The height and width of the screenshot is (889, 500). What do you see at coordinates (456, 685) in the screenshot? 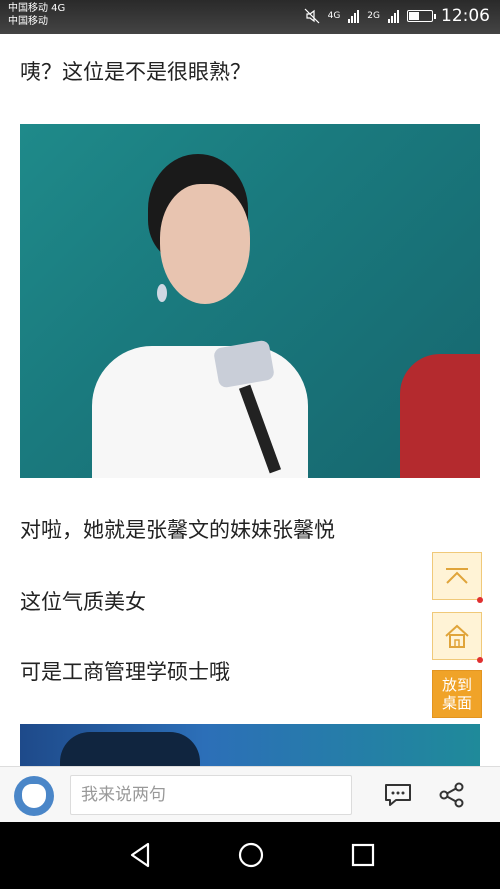
I see `desktop-label-line-1: 放到` at bounding box center [456, 685].